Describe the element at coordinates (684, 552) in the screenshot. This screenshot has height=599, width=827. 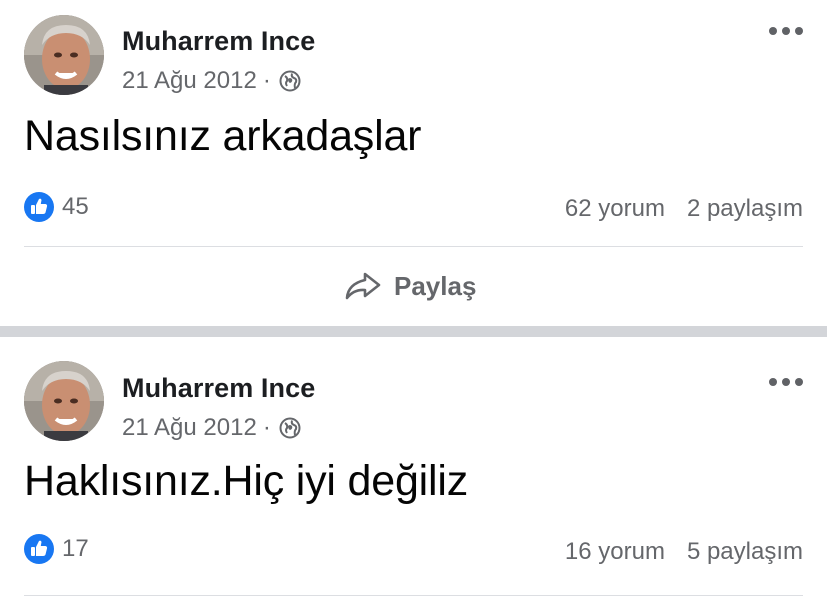
I see `engagement-counts: 16 yorum 5 paylaşım` at that location.